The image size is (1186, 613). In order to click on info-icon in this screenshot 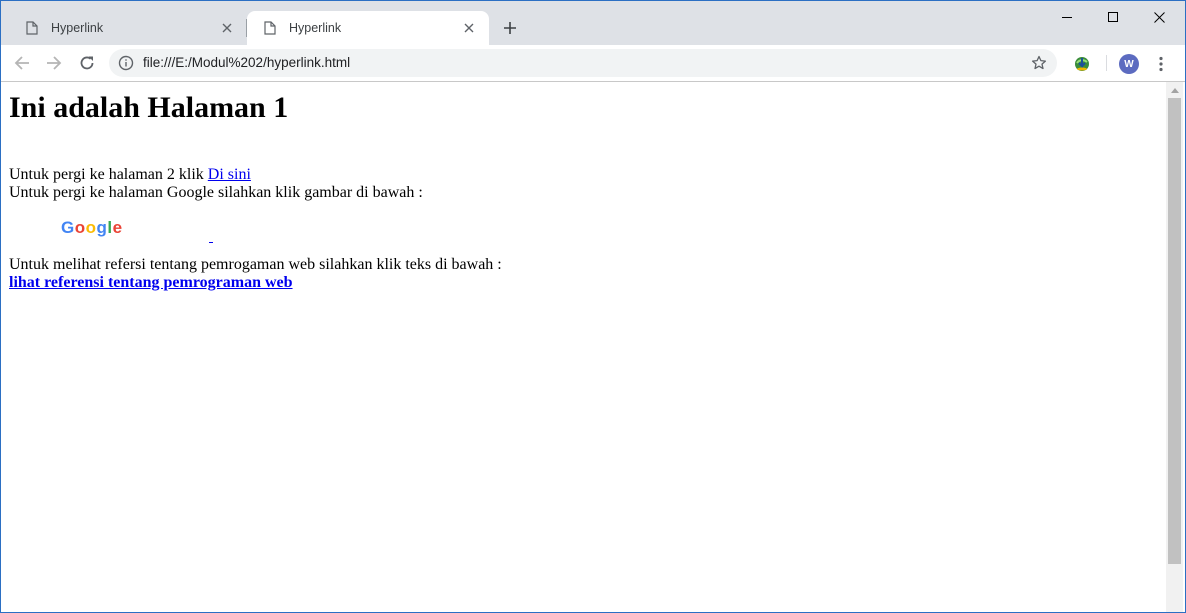, I will do `click(126, 63)`.